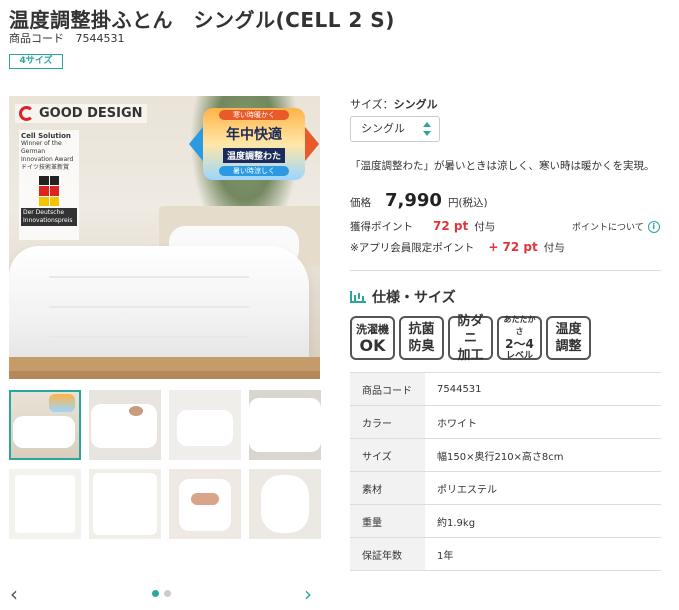 The height and width of the screenshot is (610, 679). Describe the element at coordinates (543, 521) in the screenshot. I see `spec-value: 約1.9kg` at that location.